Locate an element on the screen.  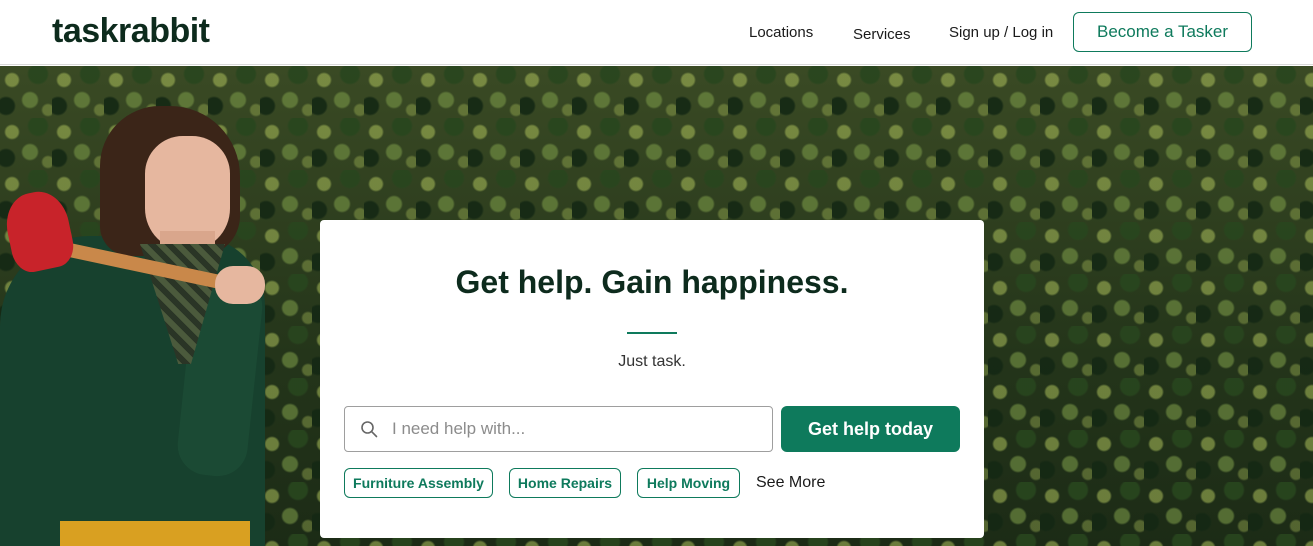
nav-services-link: Services is located at coordinates (882, 34).